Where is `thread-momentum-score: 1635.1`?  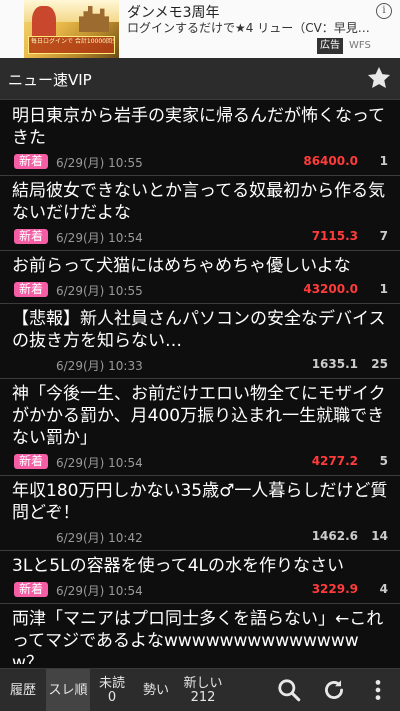
thread-momentum-score: 1635.1 is located at coordinates (334, 364).